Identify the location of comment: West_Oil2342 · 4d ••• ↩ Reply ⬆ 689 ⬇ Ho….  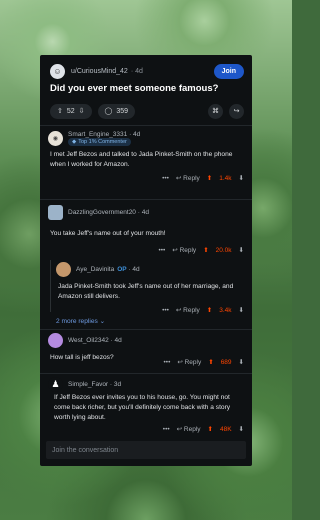
(146, 350).